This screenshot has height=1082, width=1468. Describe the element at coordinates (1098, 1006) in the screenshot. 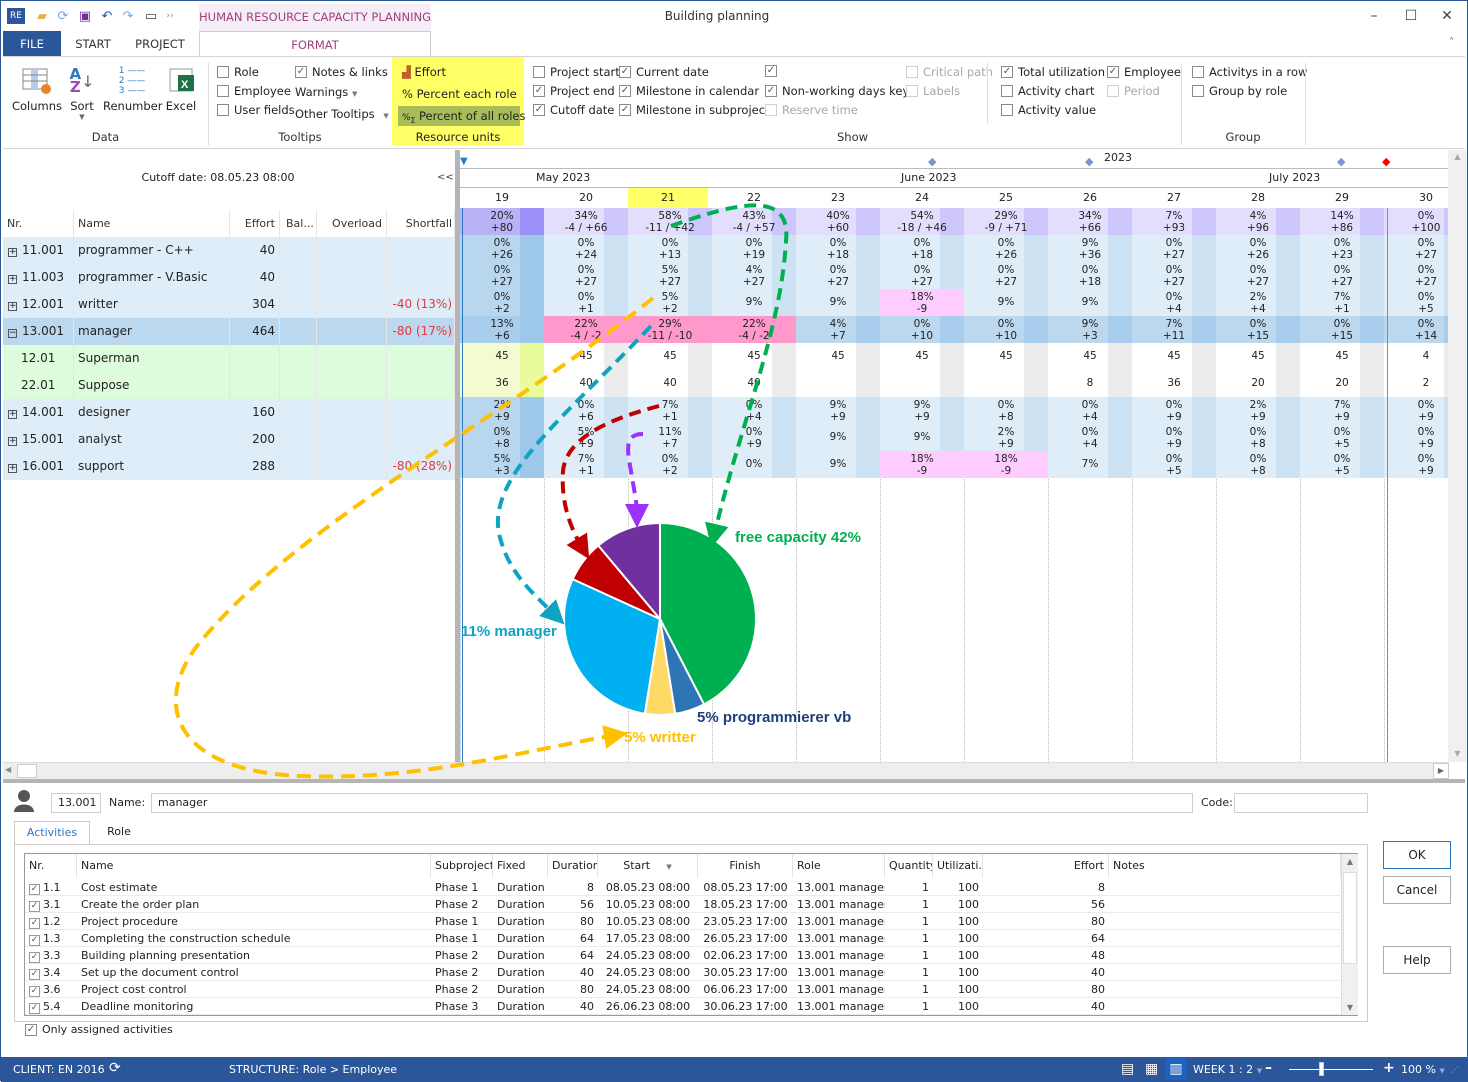

I see `effort-text: 40` at that location.